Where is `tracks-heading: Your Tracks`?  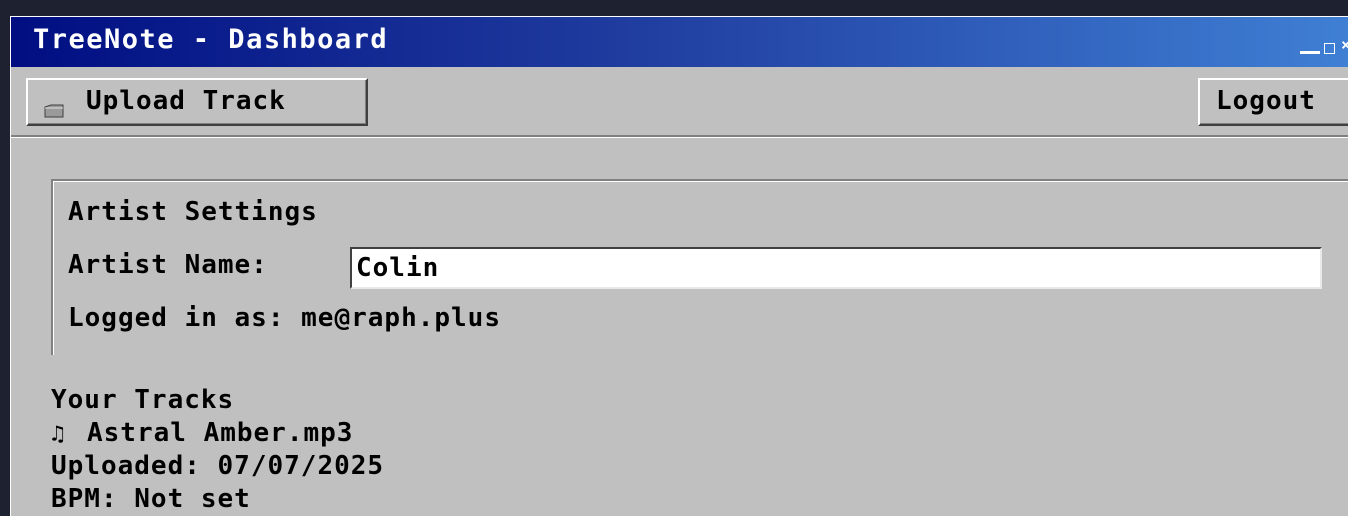
tracks-heading: Your Tracks is located at coordinates (143, 400).